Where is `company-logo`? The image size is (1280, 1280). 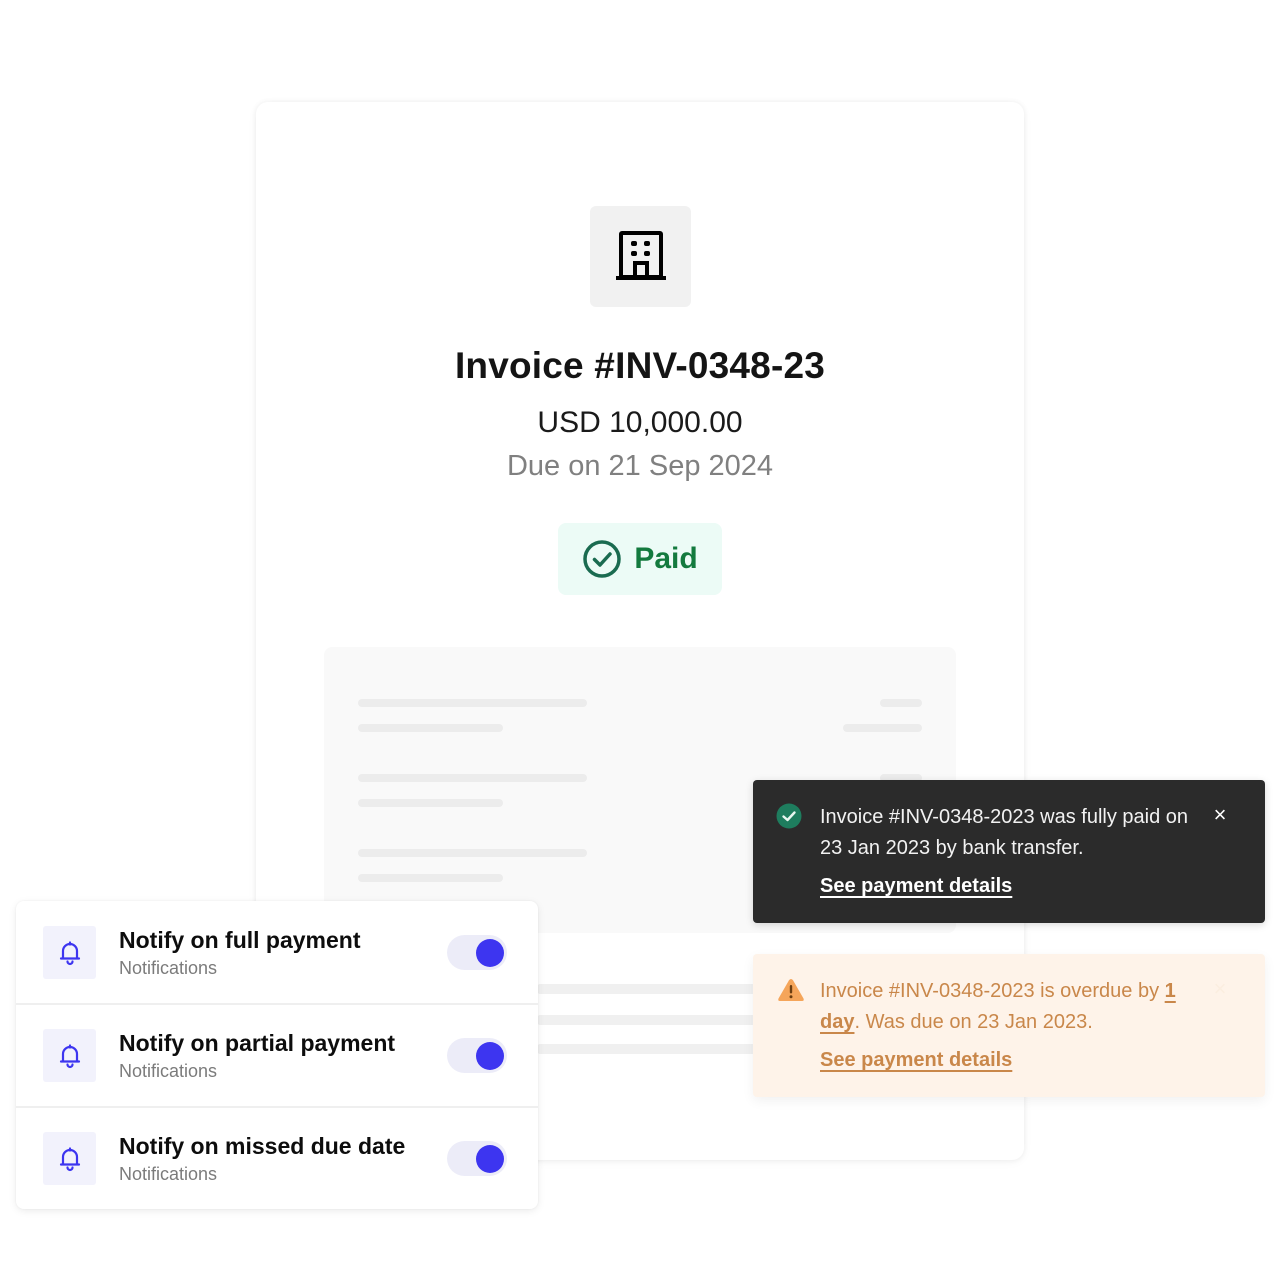
company-logo is located at coordinates (640, 256).